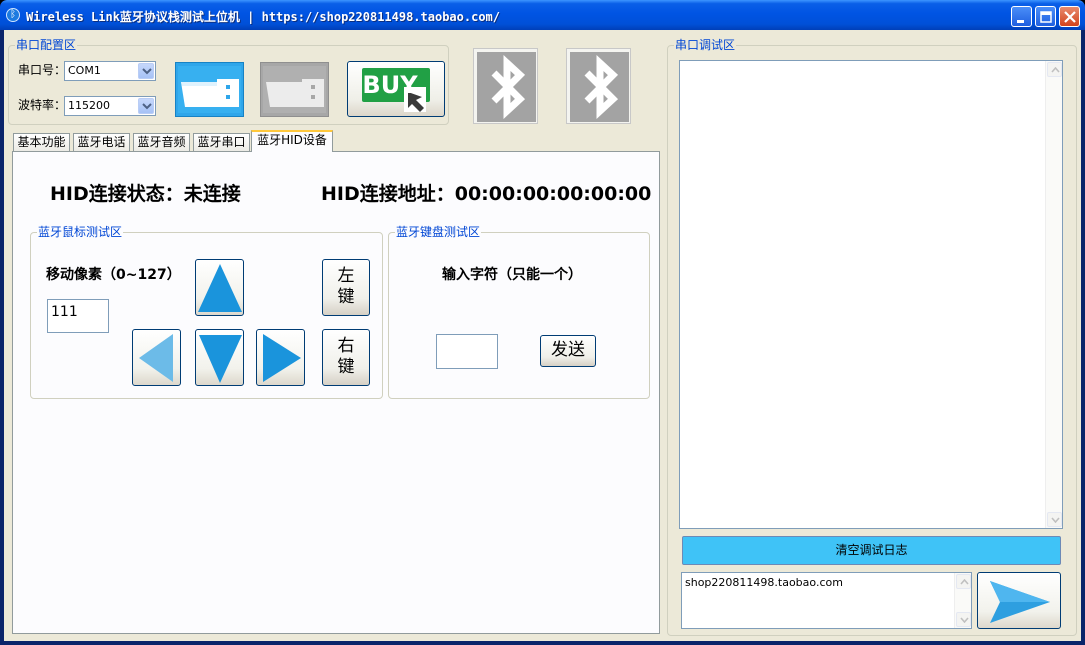 The height and width of the screenshot is (645, 1085). What do you see at coordinates (78, 316) in the screenshot?
I see `move-pixels-input: 111` at bounding box center [78, 316].